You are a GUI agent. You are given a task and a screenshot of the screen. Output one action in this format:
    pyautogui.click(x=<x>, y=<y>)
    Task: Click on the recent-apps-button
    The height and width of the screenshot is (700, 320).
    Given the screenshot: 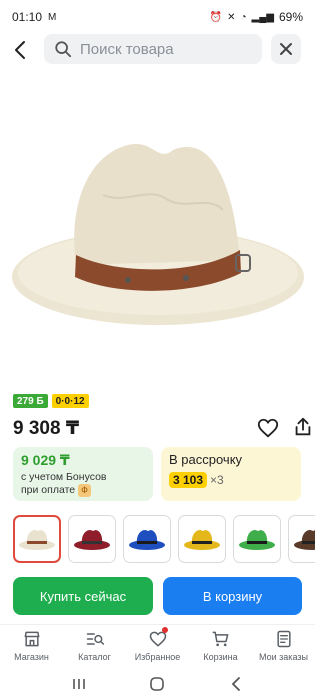 What is the action you would take?
    pyautogui.click(x=79, y=684)
    